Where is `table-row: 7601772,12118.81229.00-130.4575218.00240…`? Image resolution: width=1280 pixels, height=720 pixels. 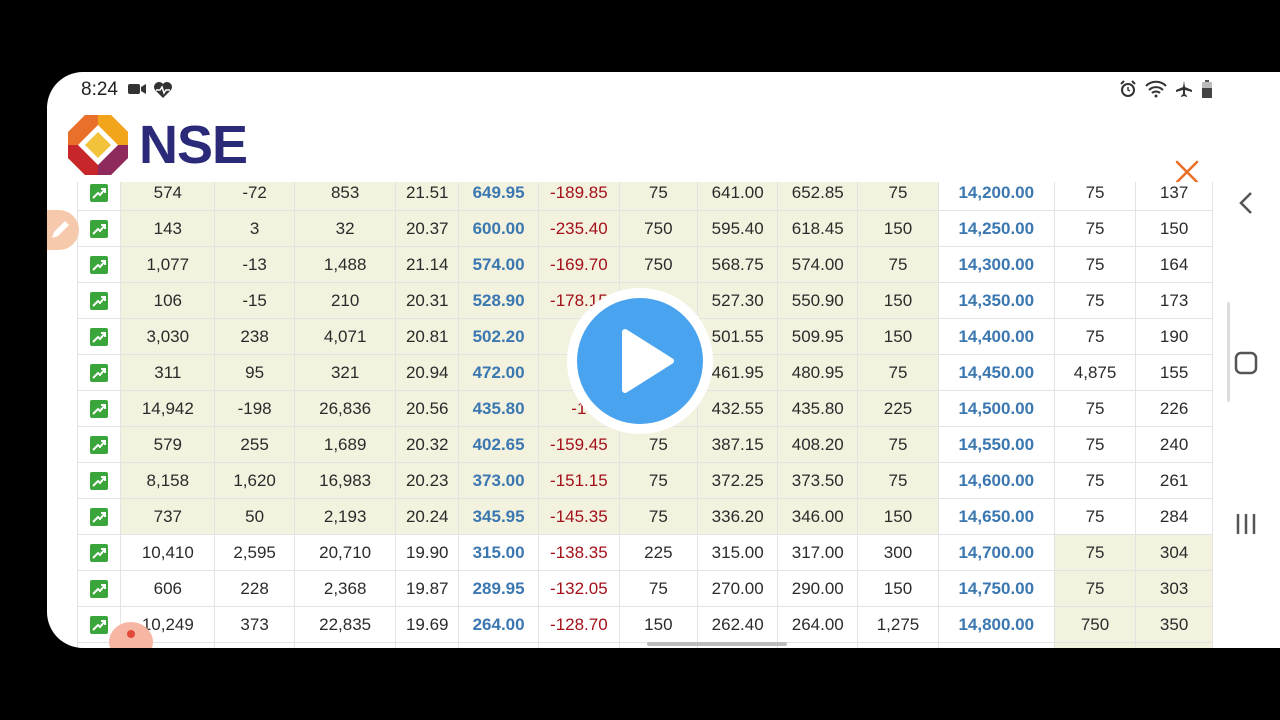 table-row: 7601772,12118.81229.00-130.4575218.00240… is located at coordinates (645, 645).